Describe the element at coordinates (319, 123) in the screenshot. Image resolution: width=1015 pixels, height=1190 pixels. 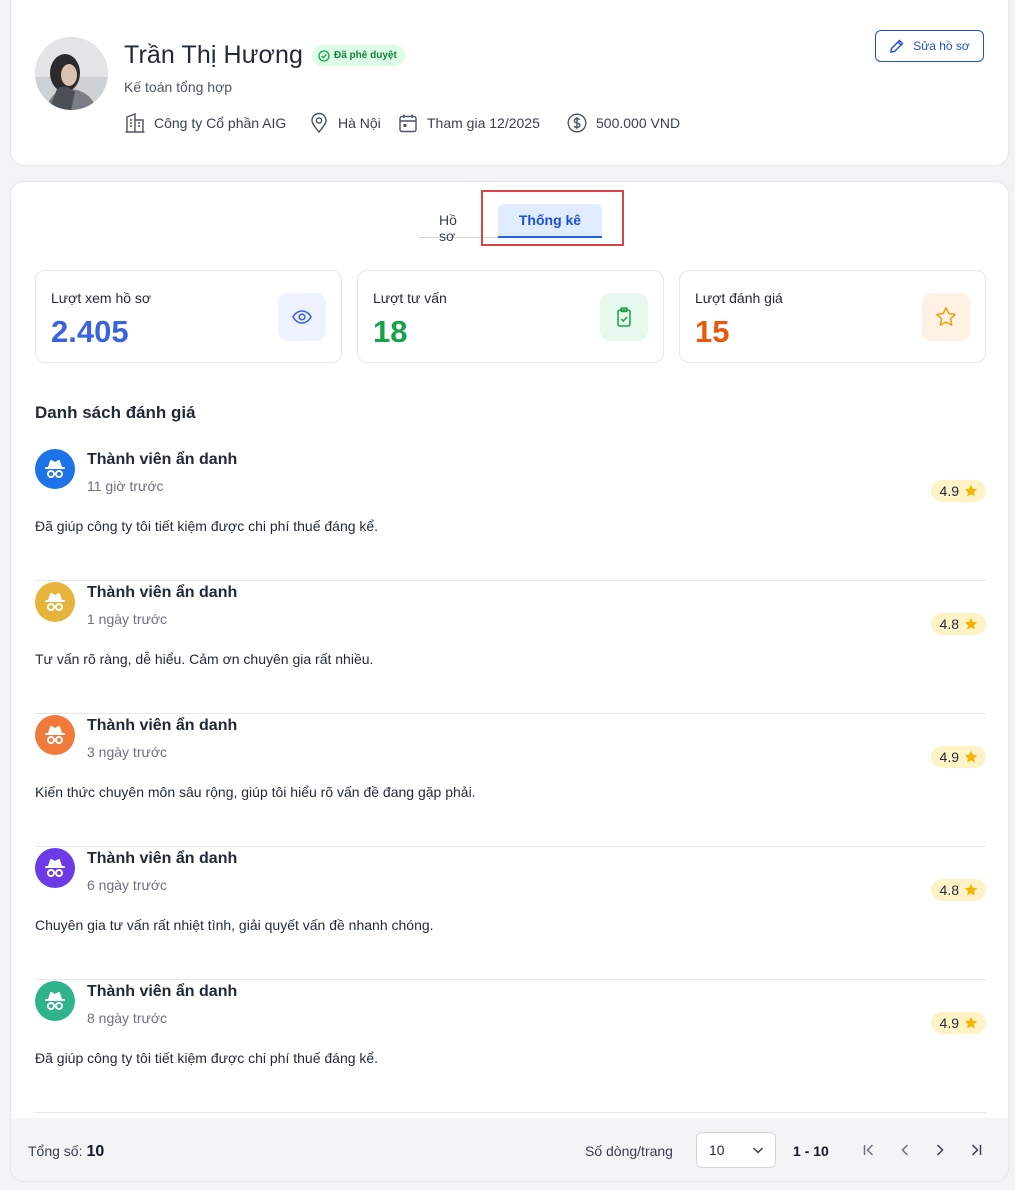
I see `map-pin-icon` at that location.